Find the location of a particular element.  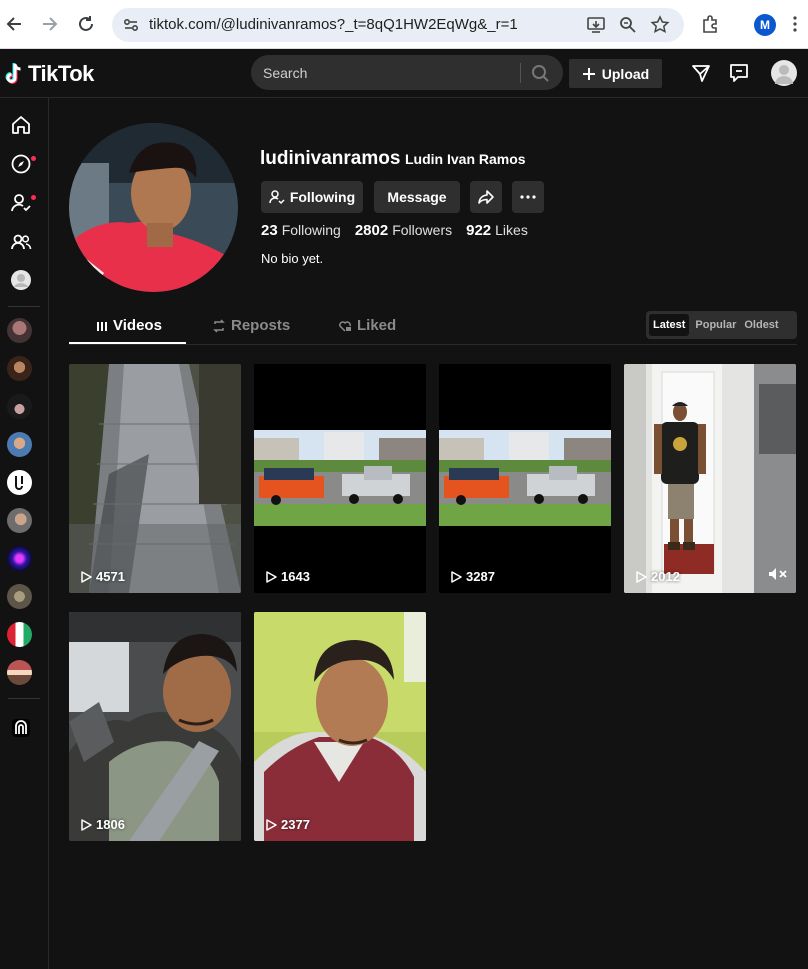

home-icon is located at coordinates (21, 125).